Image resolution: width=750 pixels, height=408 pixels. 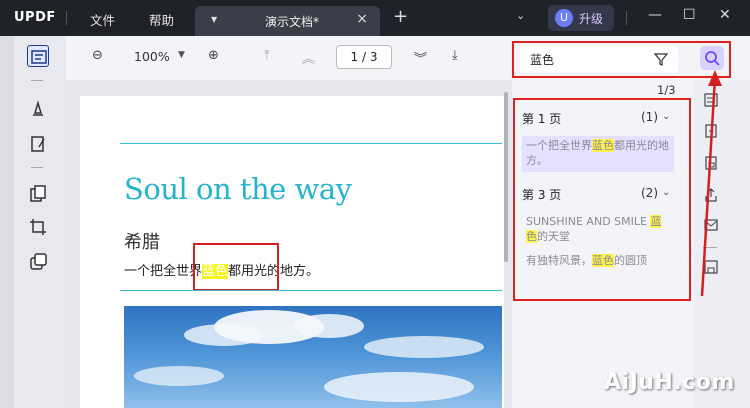 I want to click on document-title: Soul on the way, so click(x=238, y=189).